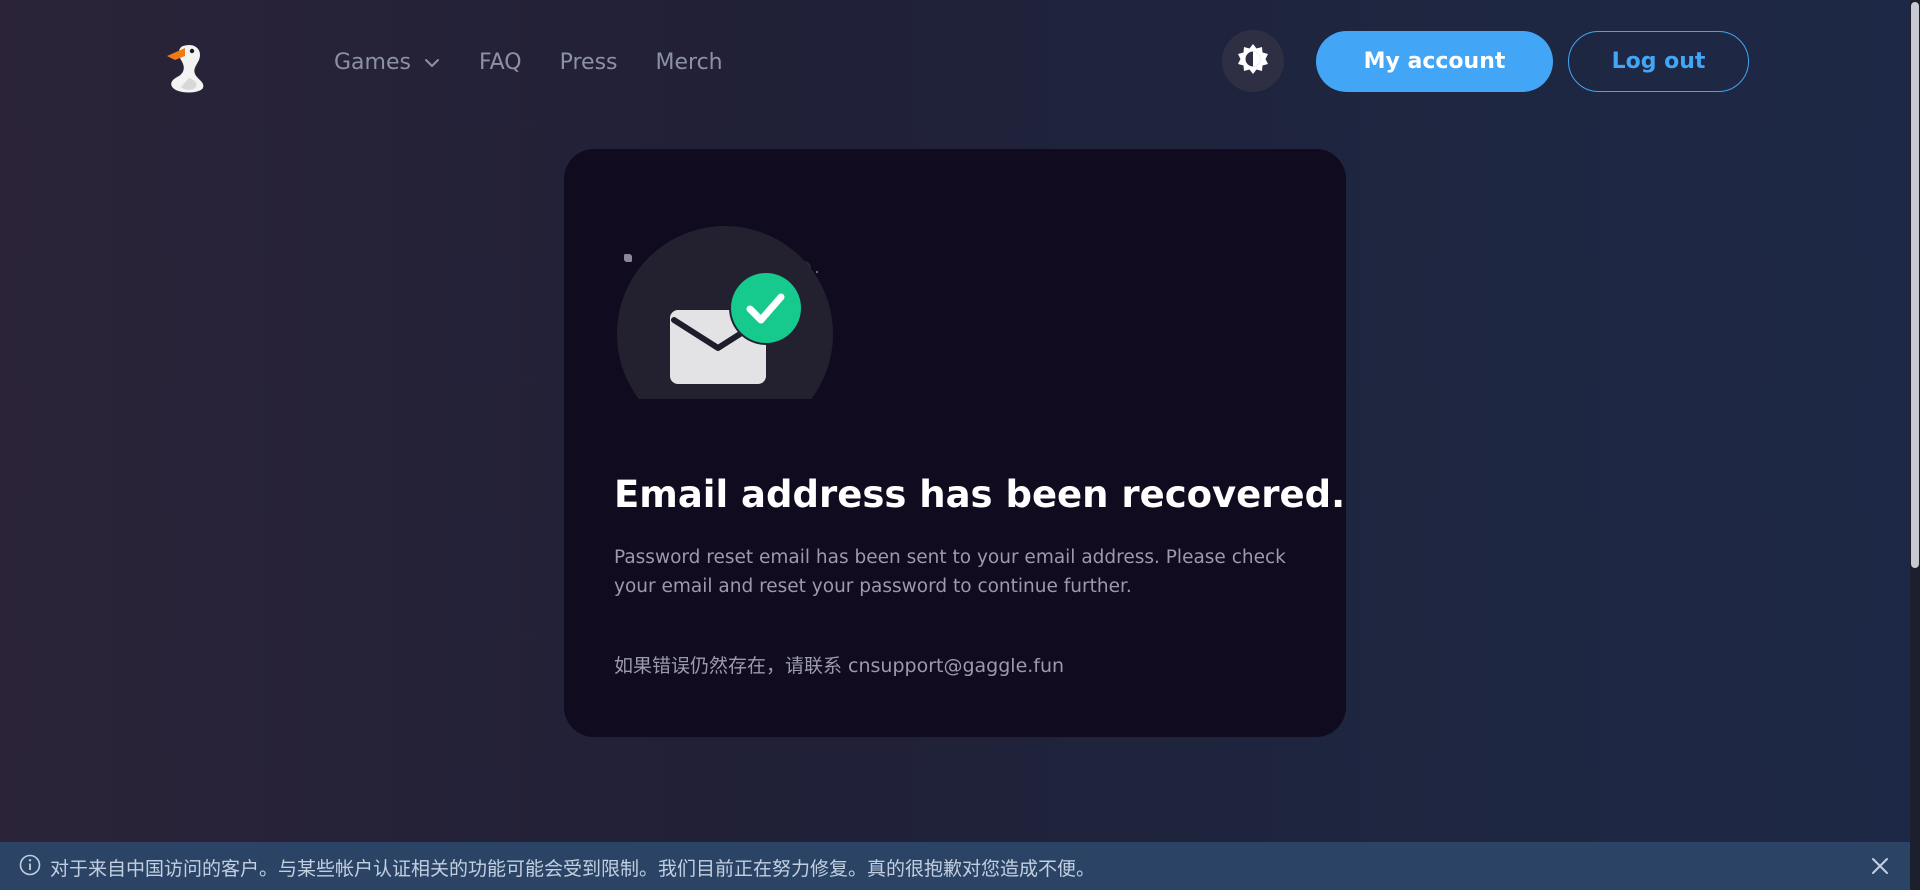 This screenshot has height=890, width=1920. What do you see at coordinates (432, 62) in the screenshot?
I see `chevron-down-icon` at bounding box center [432, 62].